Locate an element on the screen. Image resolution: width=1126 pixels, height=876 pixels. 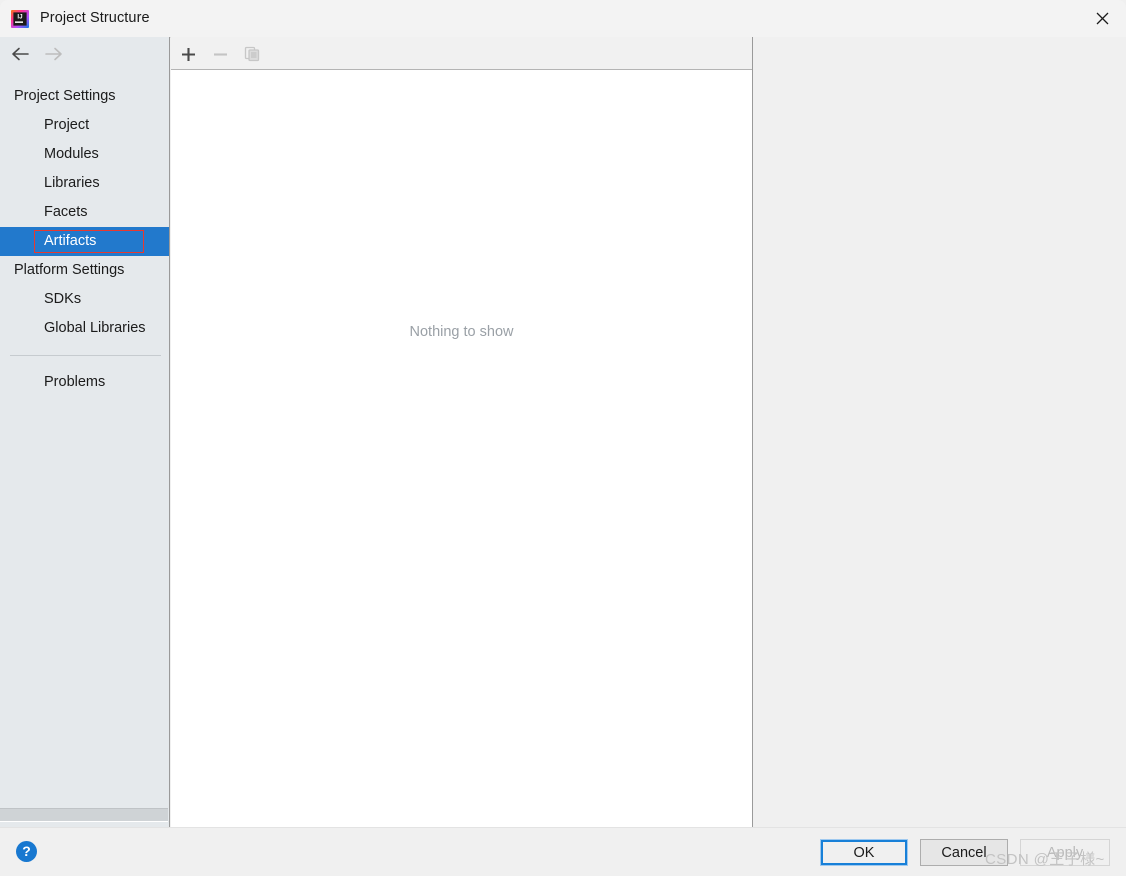
sidebar-divider is located at coordinates (85, 355).